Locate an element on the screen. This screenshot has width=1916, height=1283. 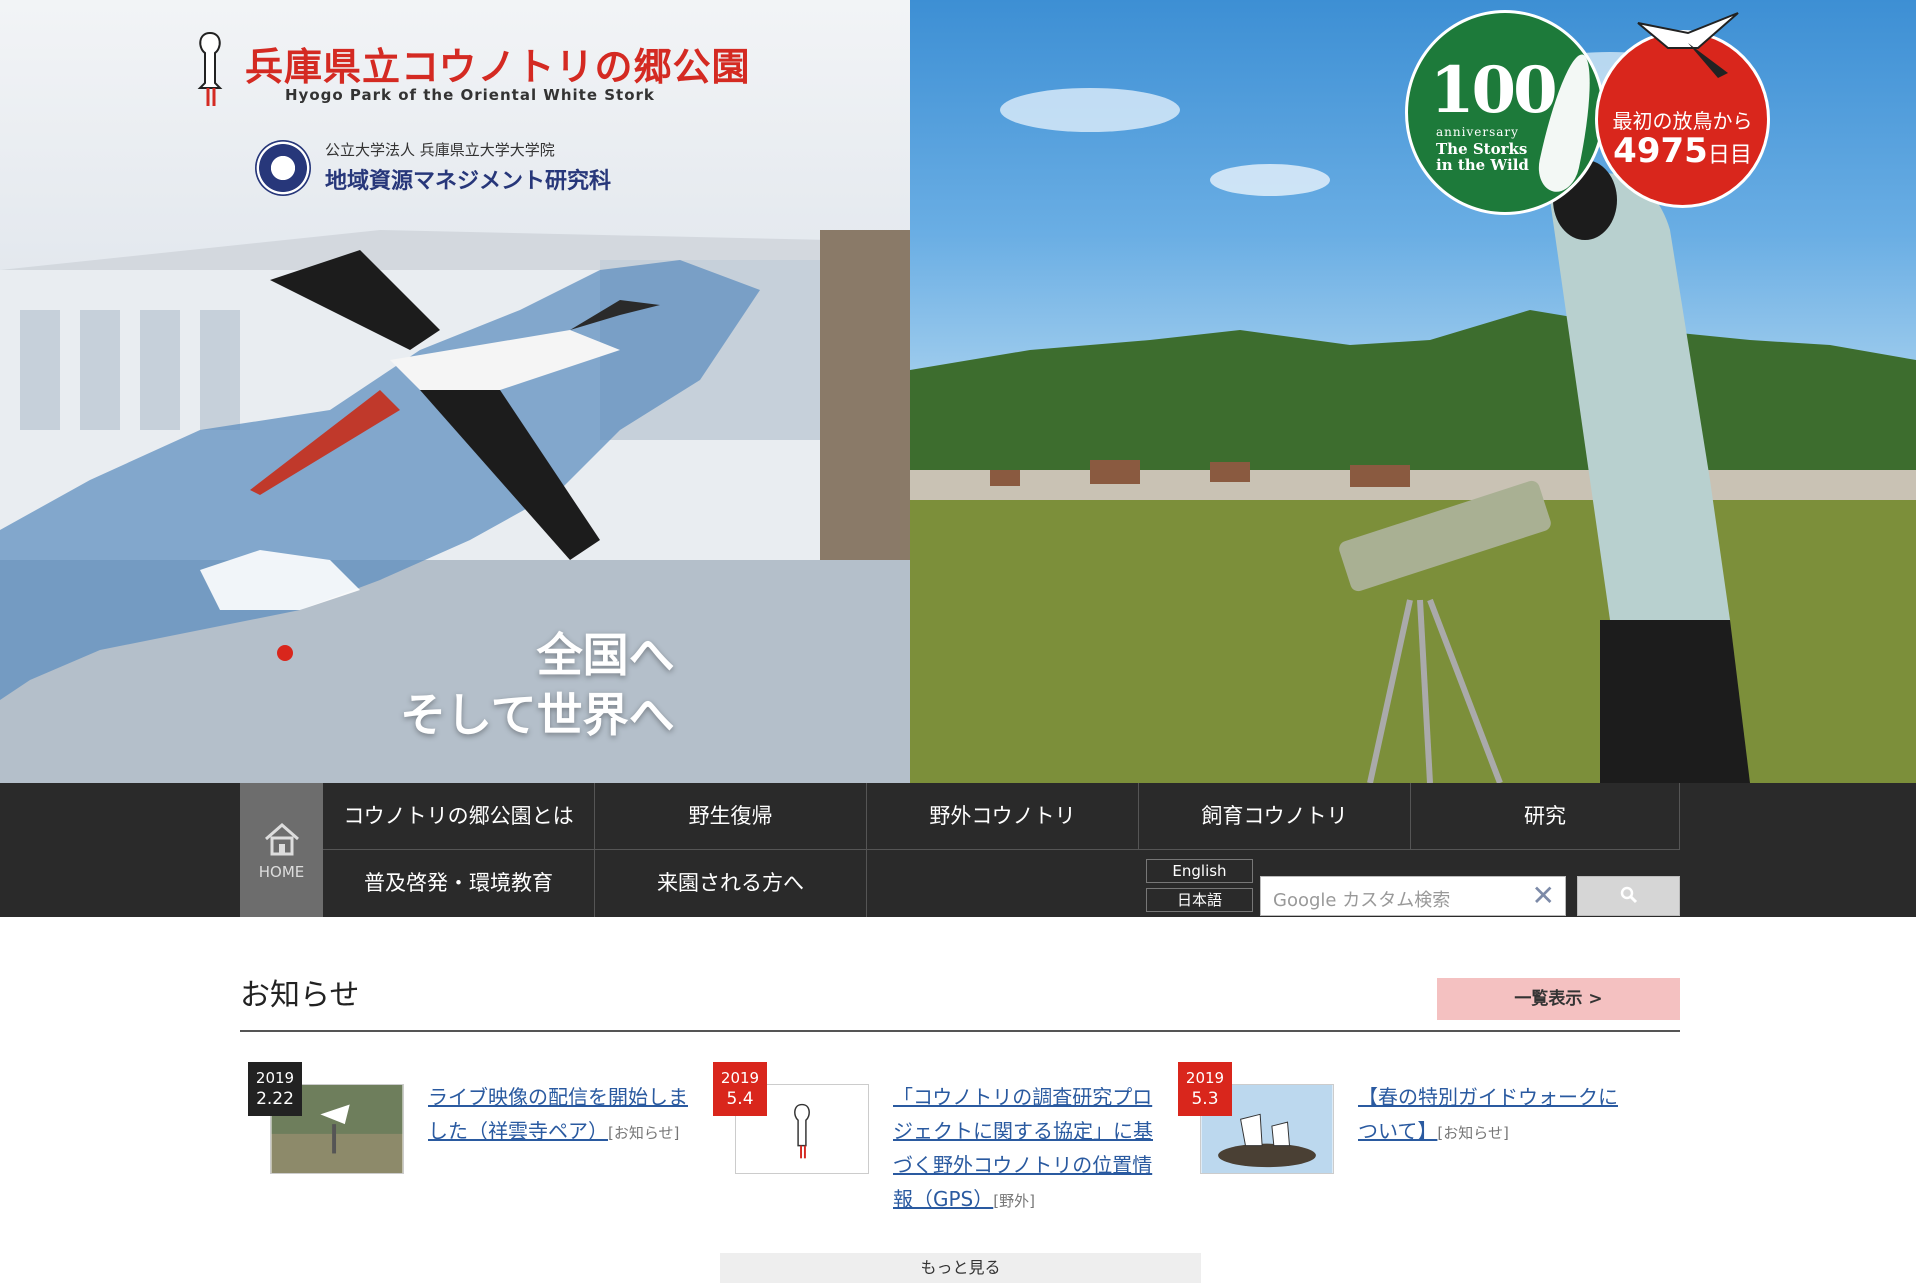
logo-title: 兵庫県立コウノトリの郷公園 is located at coordinates (498, 67).